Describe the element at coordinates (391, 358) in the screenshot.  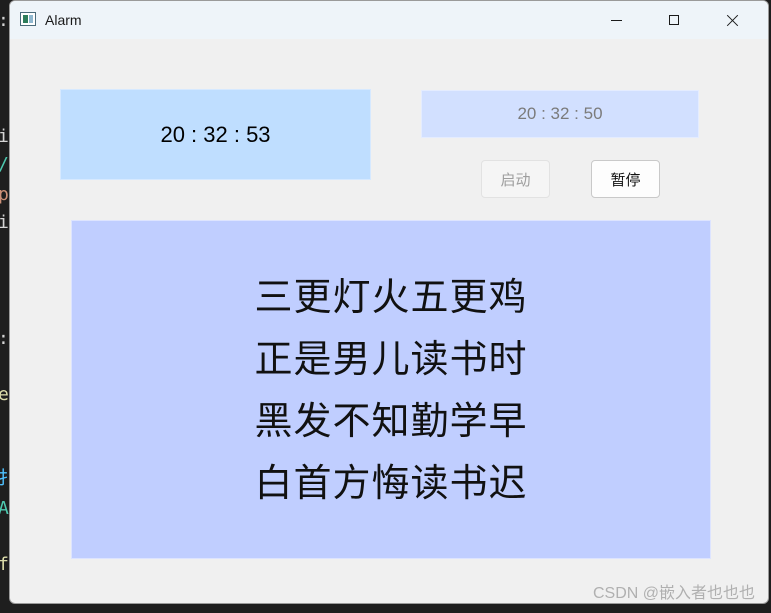
I see `poem-line: 正是男儿读书时` at that location.